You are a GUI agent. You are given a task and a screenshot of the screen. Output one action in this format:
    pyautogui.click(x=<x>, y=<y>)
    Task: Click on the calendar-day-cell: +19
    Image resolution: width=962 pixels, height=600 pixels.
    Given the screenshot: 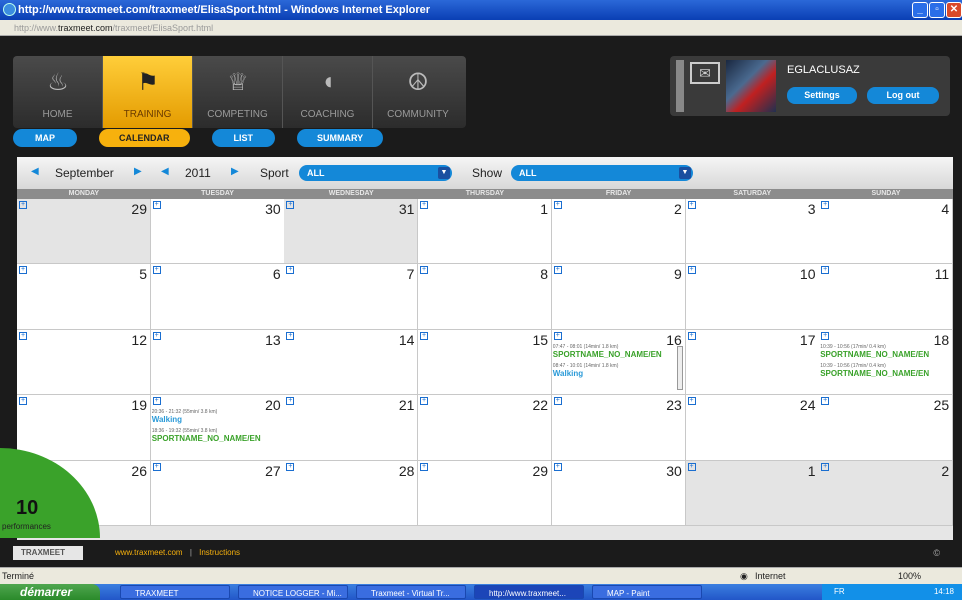 What is the action you would take?
    pyautogui.click(x=84, y=428)
    